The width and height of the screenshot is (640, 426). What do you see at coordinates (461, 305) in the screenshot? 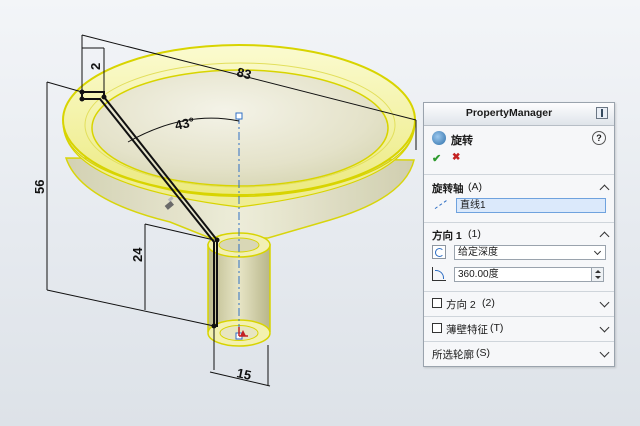
I see `direction2-label: 方向 2` at bounding box center [461, 305].